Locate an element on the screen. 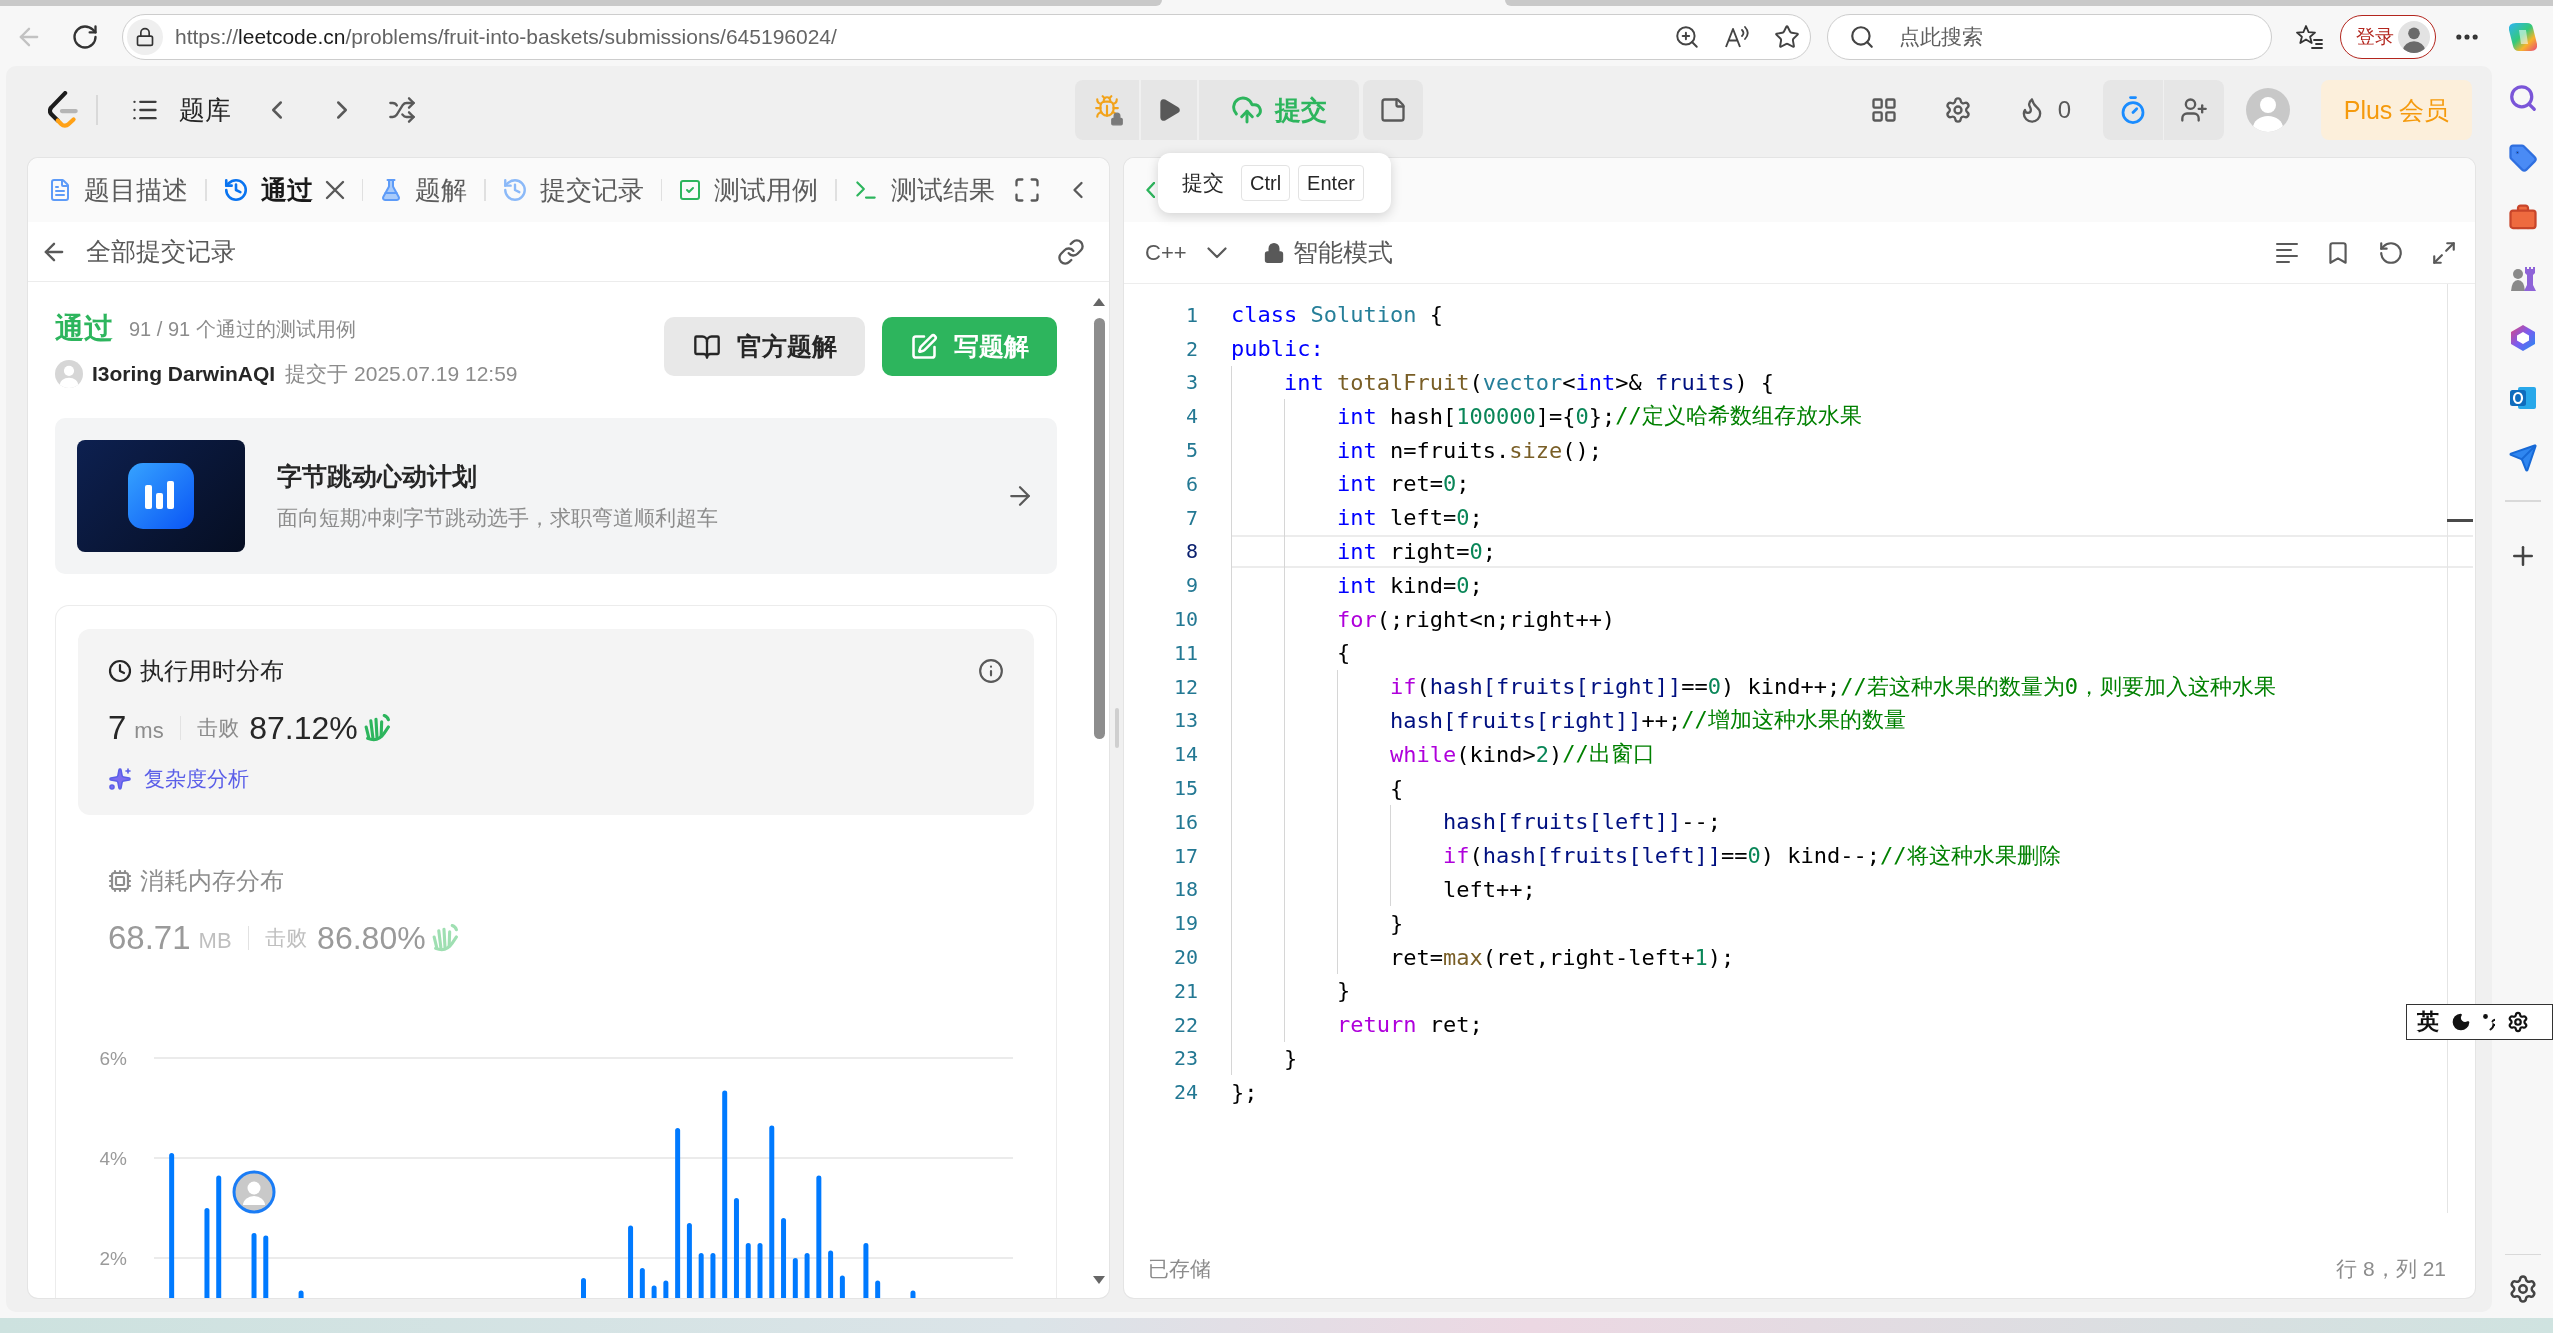  address-field: https://leetcode.cn/problems/fruit-into-baskets/submissions/645196024/ is located at coordinates (966, 37).